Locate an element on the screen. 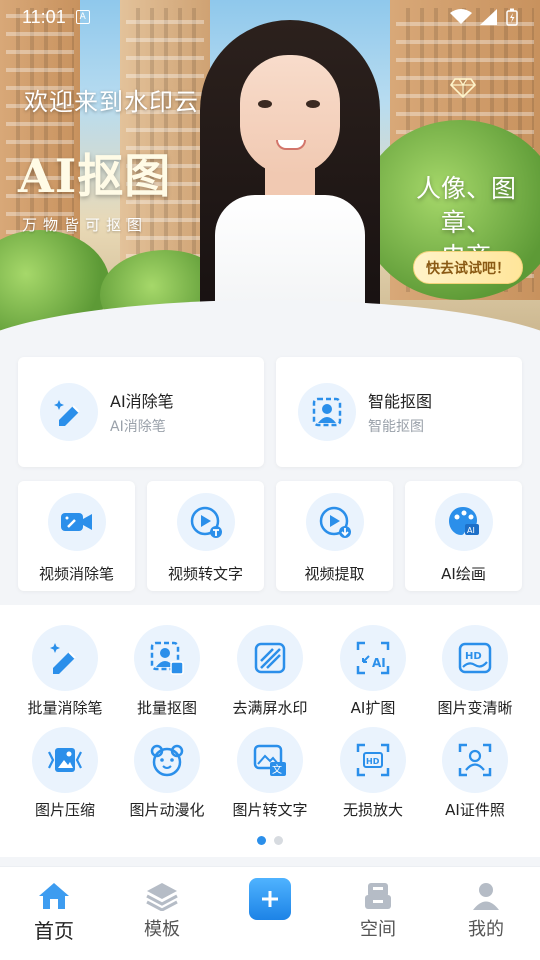 The height and width of the screenshot is (960, 540). tool-batch-cutout: 批量抠图 is located at coordinates (167, 671).